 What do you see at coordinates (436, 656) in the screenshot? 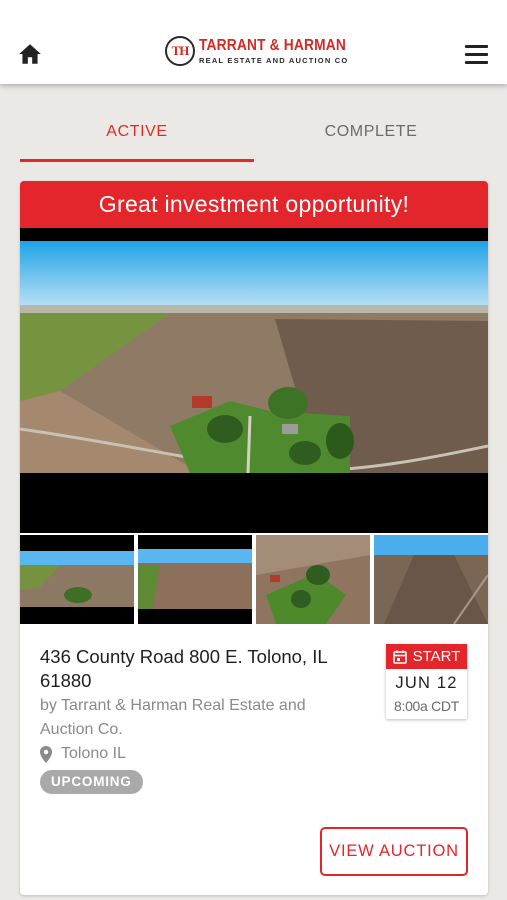
I see `start-label: START` at bounding box center [436, 656].